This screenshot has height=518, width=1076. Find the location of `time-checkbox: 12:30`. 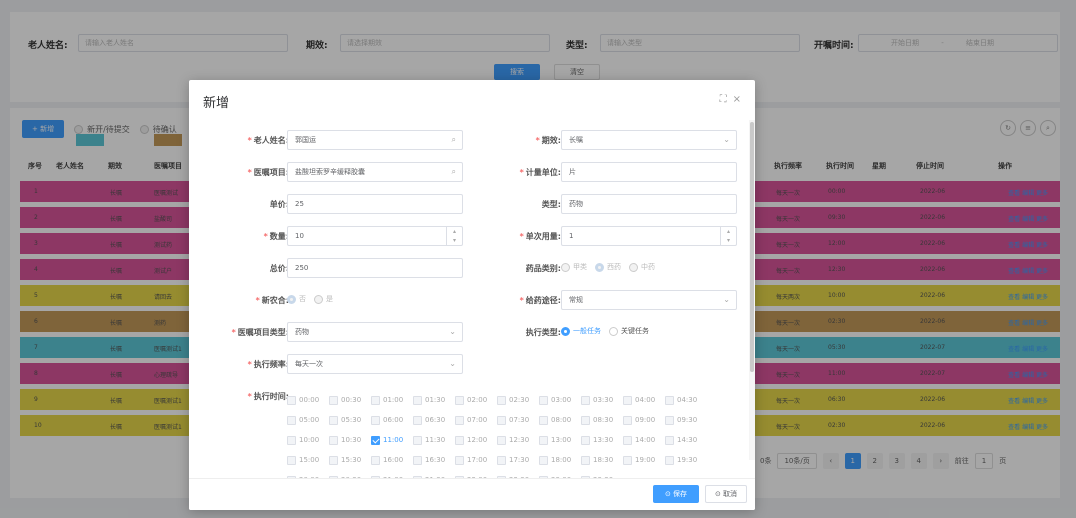

time-checkbox: 12:30 is located at coordinates (518, 440).